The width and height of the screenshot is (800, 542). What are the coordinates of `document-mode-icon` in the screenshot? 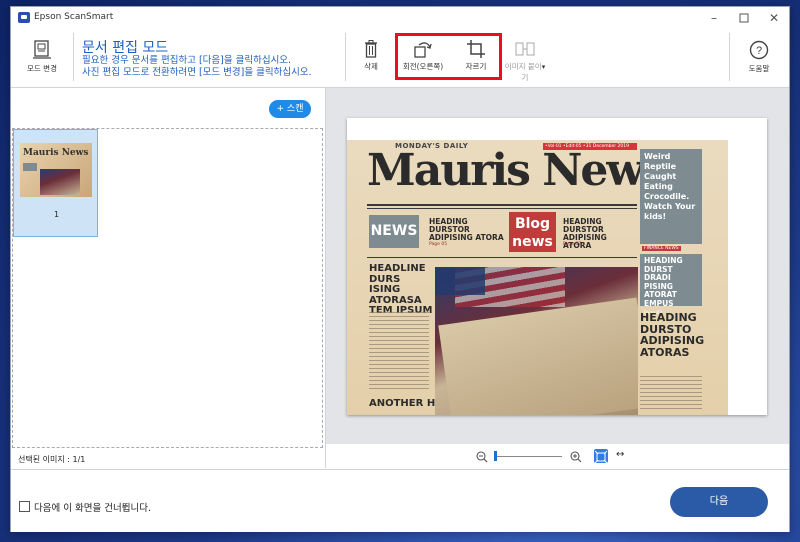 It's located at (42, 49).